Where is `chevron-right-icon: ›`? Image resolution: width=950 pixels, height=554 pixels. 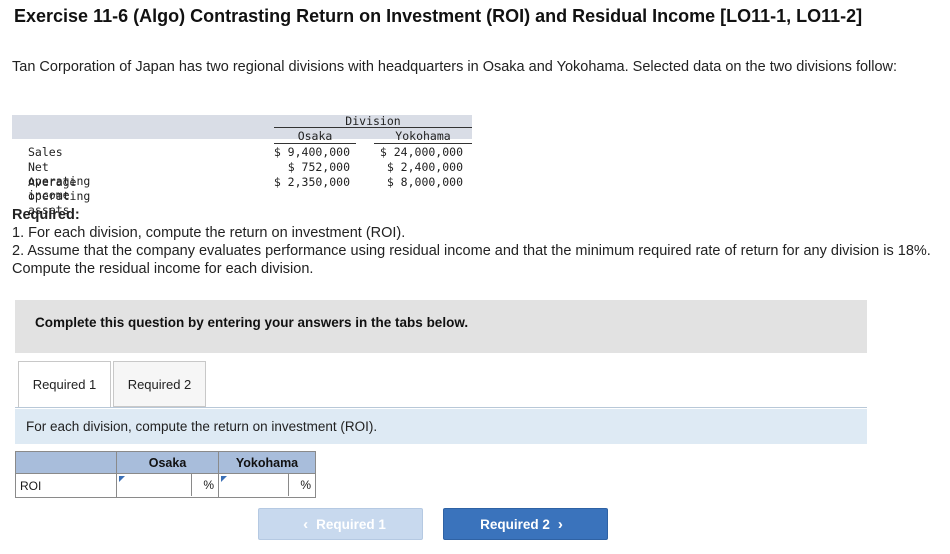
chevron-right-icon: › is located at coordinates (560, 524).